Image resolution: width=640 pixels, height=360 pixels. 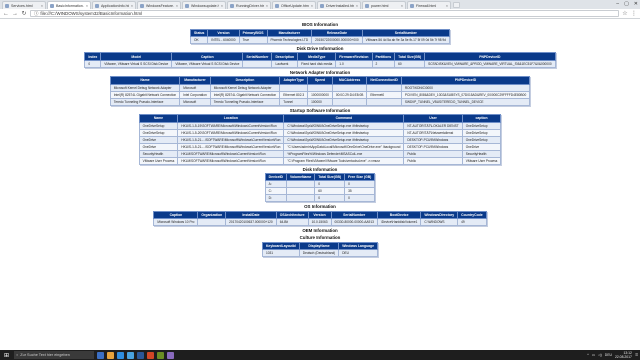 What do you see at coordinates (481, 118) in the screenshot?
I see `column-header: caption` at bounding box center [481, 118].